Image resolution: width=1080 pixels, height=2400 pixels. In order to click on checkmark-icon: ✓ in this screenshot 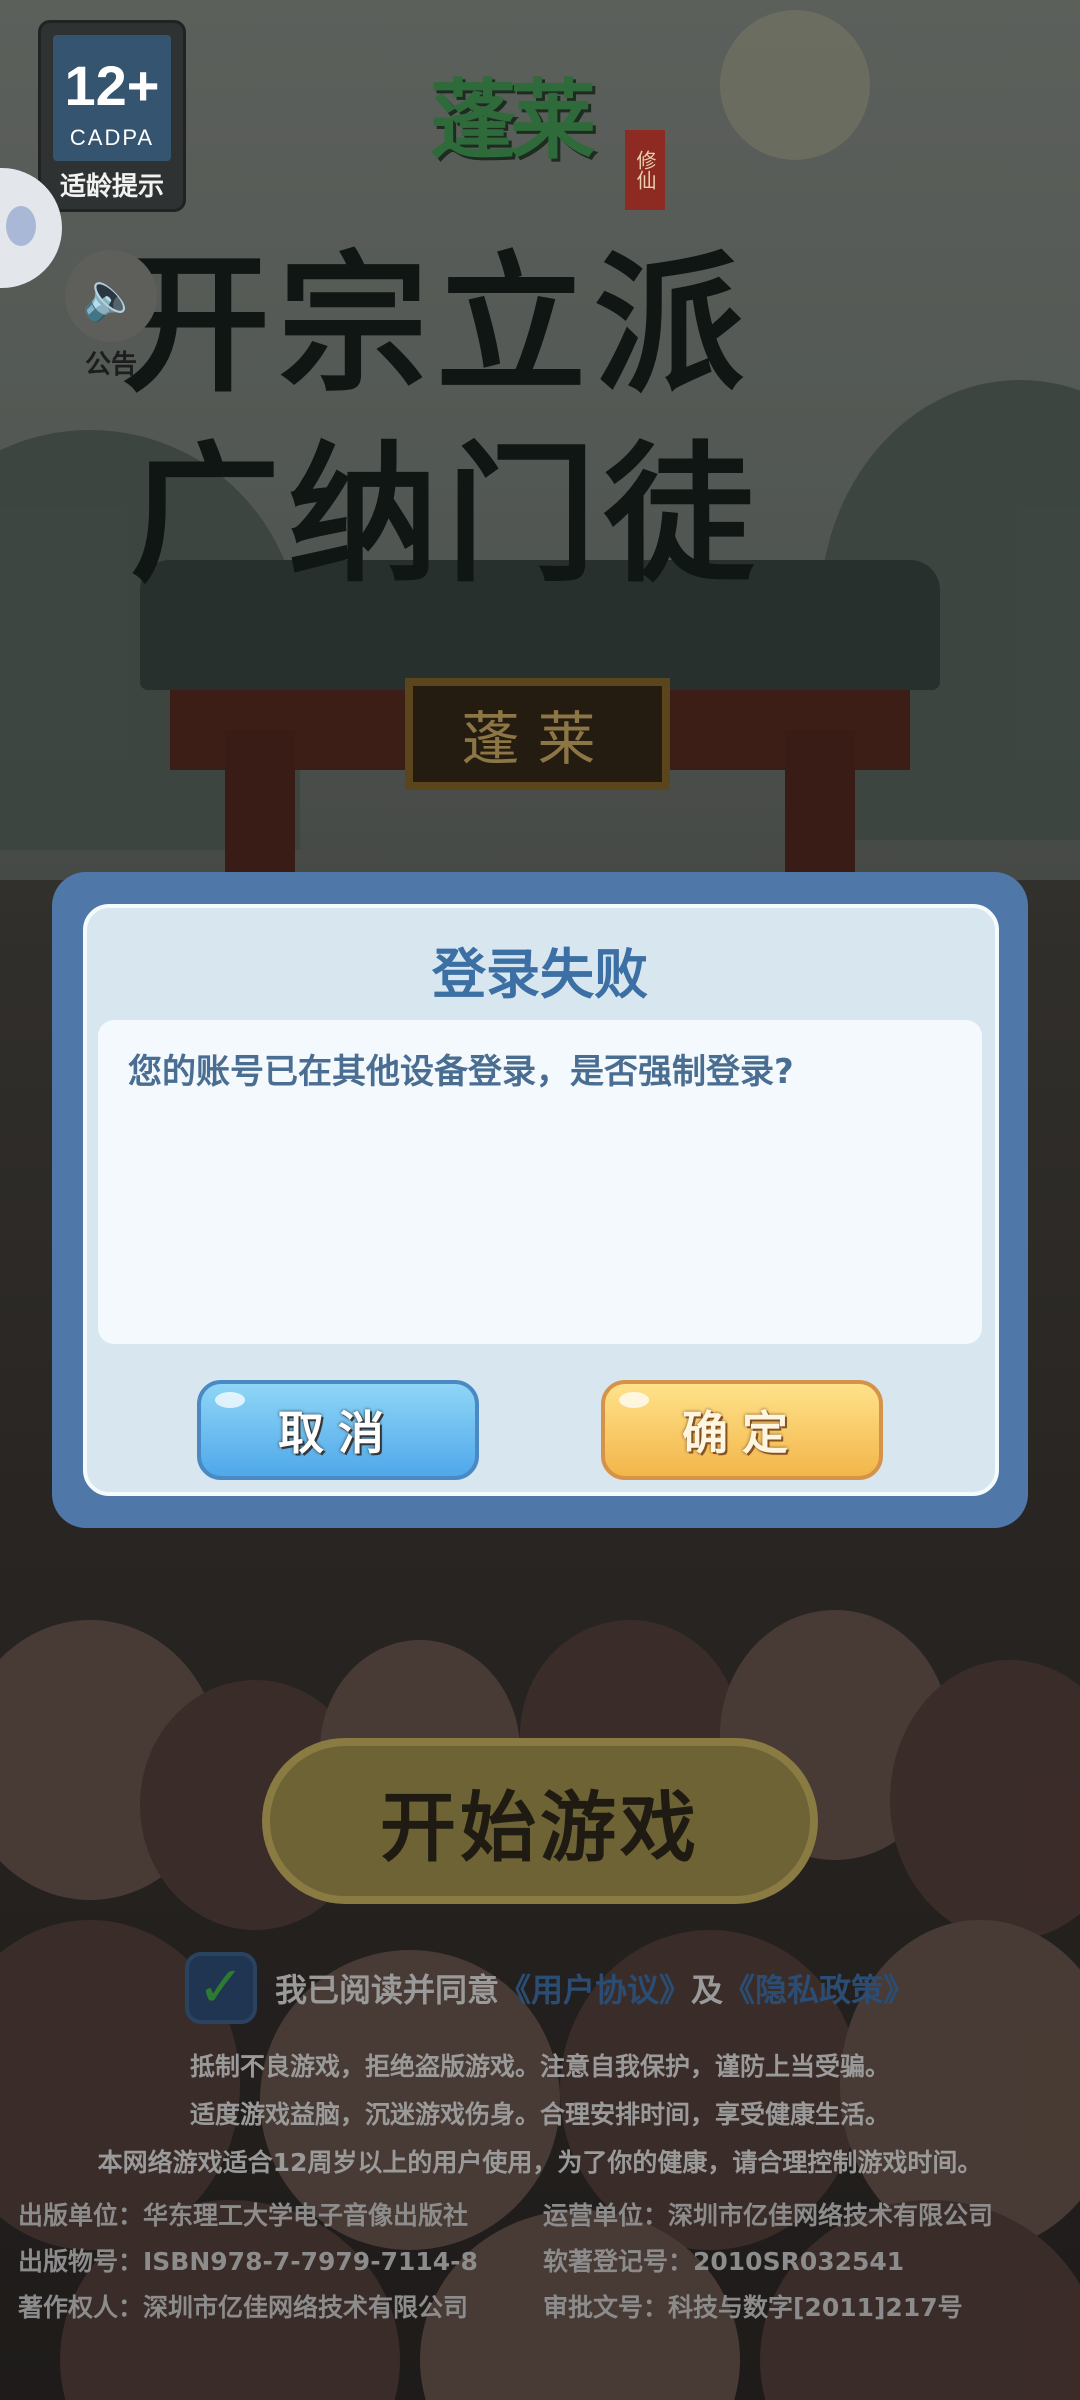, I will do `click(221, 1987)`.